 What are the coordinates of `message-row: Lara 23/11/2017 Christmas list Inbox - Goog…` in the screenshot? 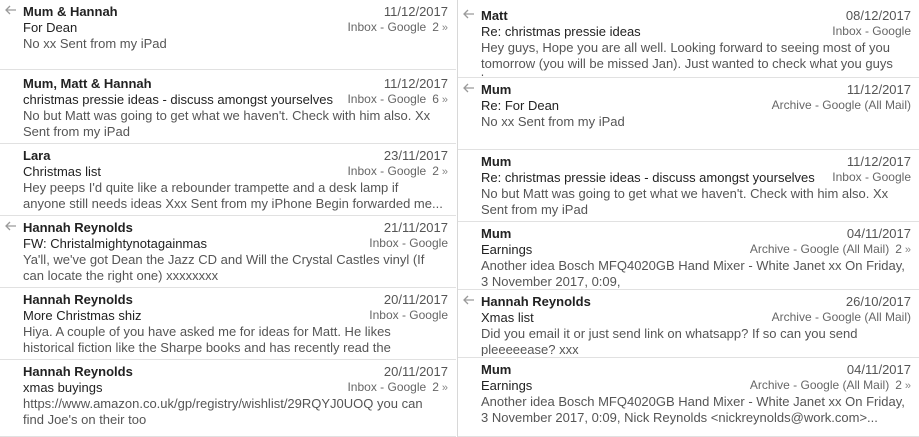 It's located at (228, 180).